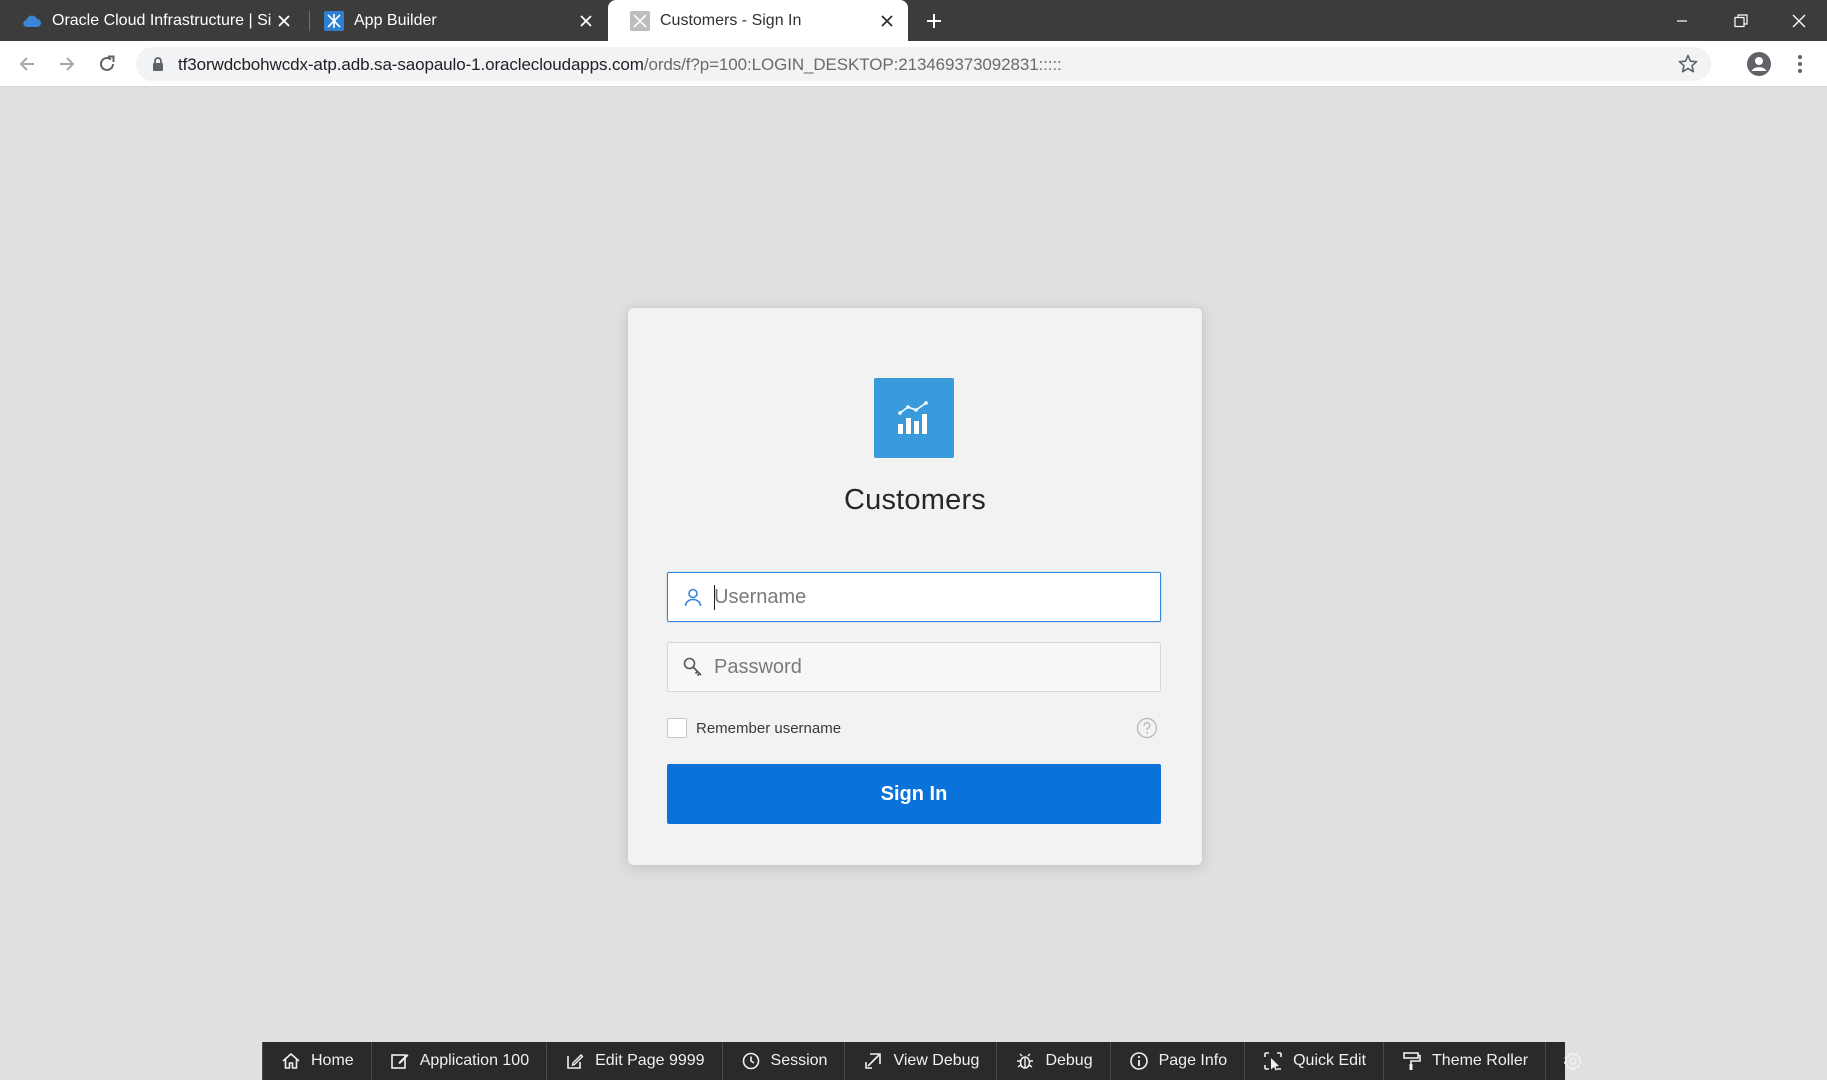 Image resolution: width=1827 pixels, height=1080 pixels. I want to click on tab-customers-sign-in: Customers - Sign In, so click(758, 20).